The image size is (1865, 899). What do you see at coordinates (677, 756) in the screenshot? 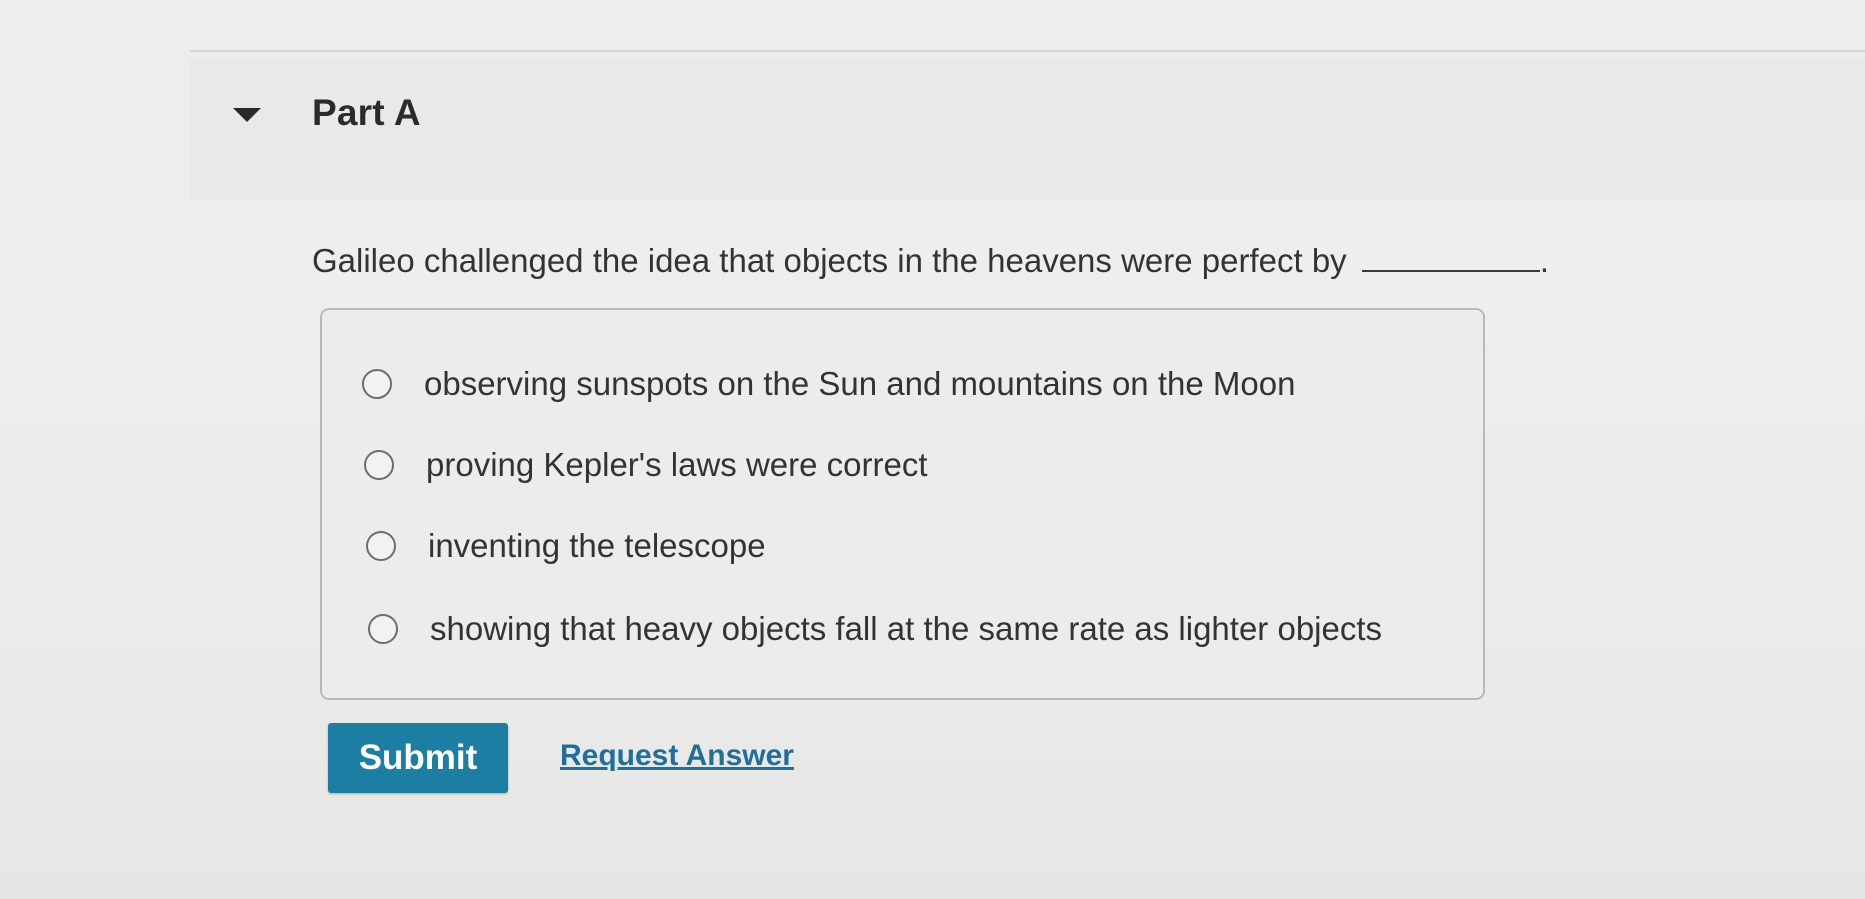
I see `request-answer-link: Request Answer` at bounding box center [677, 756].